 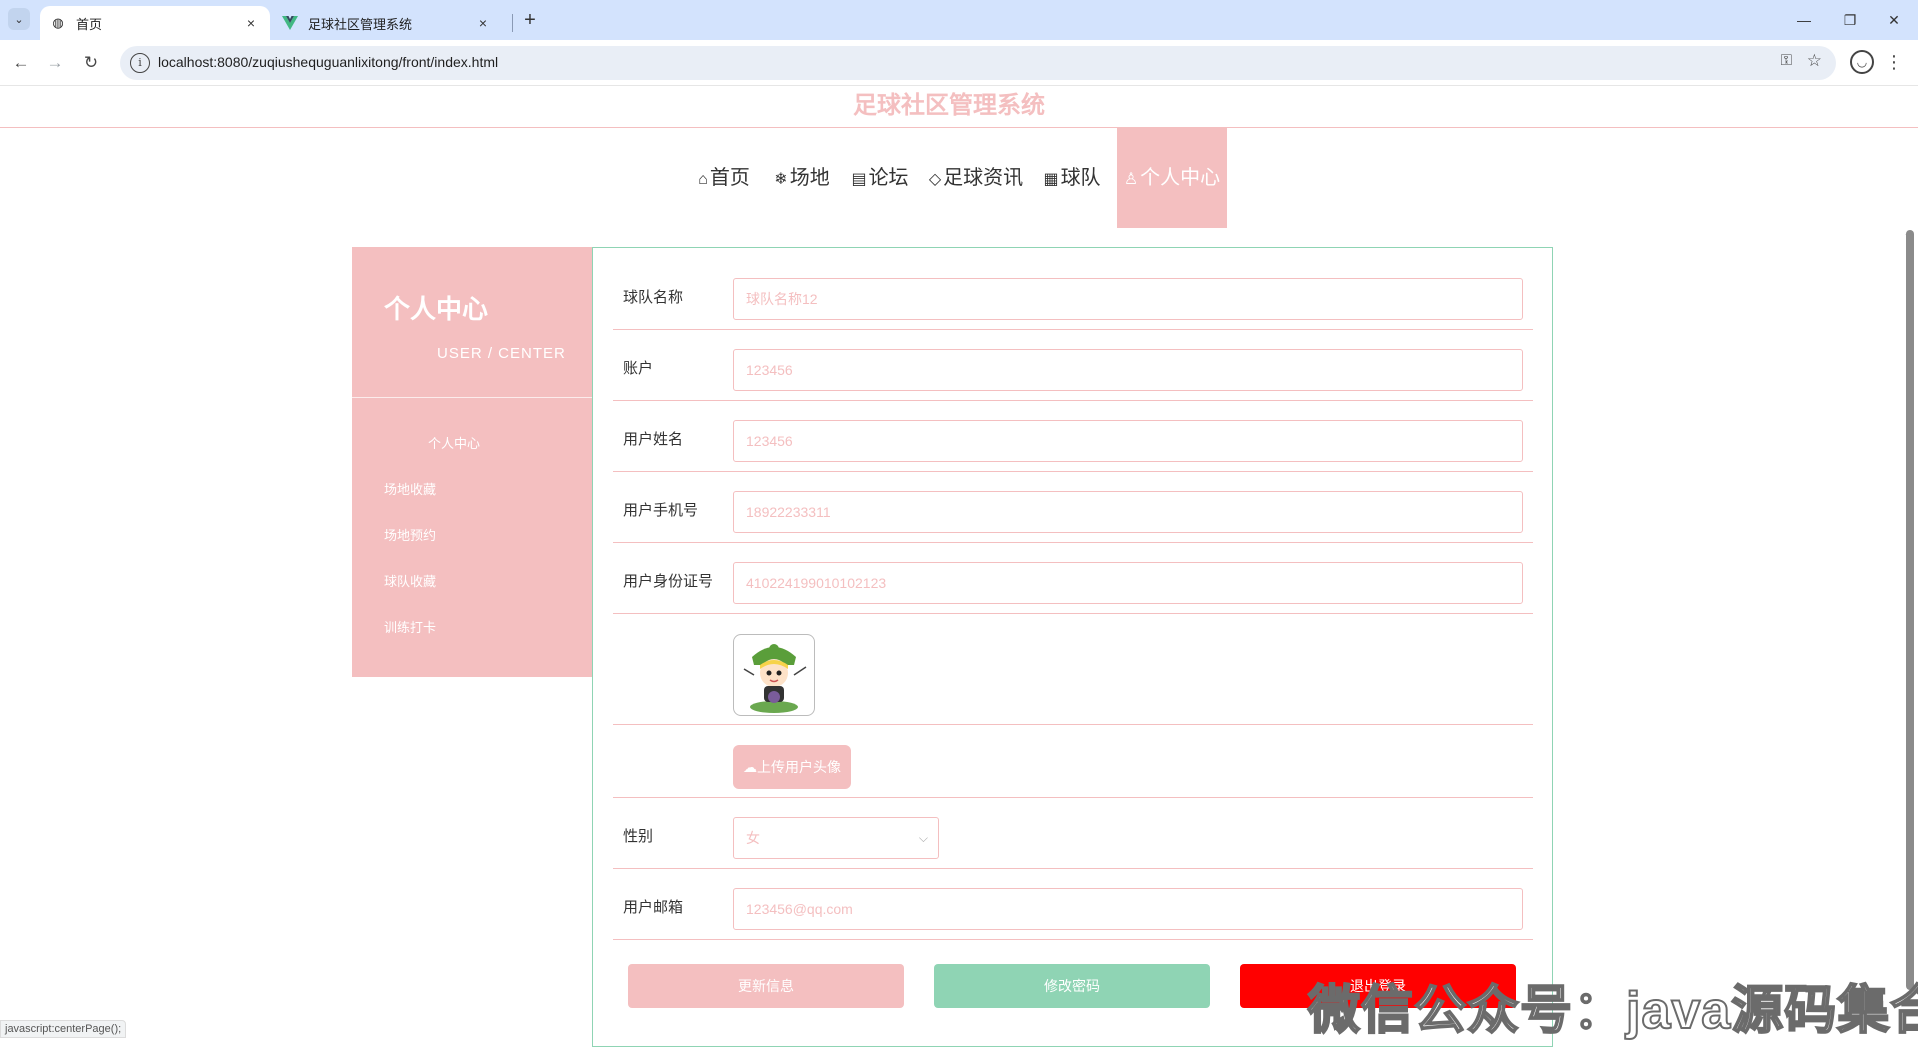 What do you see at coordinates (21, 63) in the screenshot?
I see `back-button: ←` at bounding box center [21, 63].